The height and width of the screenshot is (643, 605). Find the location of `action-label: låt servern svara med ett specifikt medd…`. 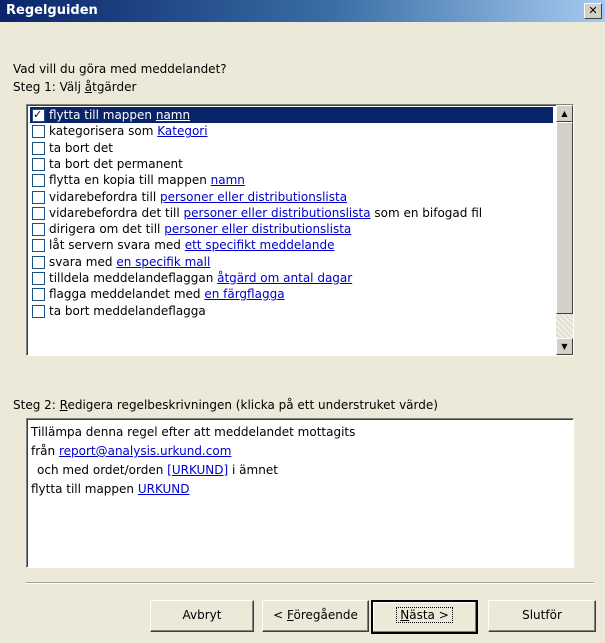

action-label: låt servern svara med ett specifikt medd… is located at coordinates (192, 245).